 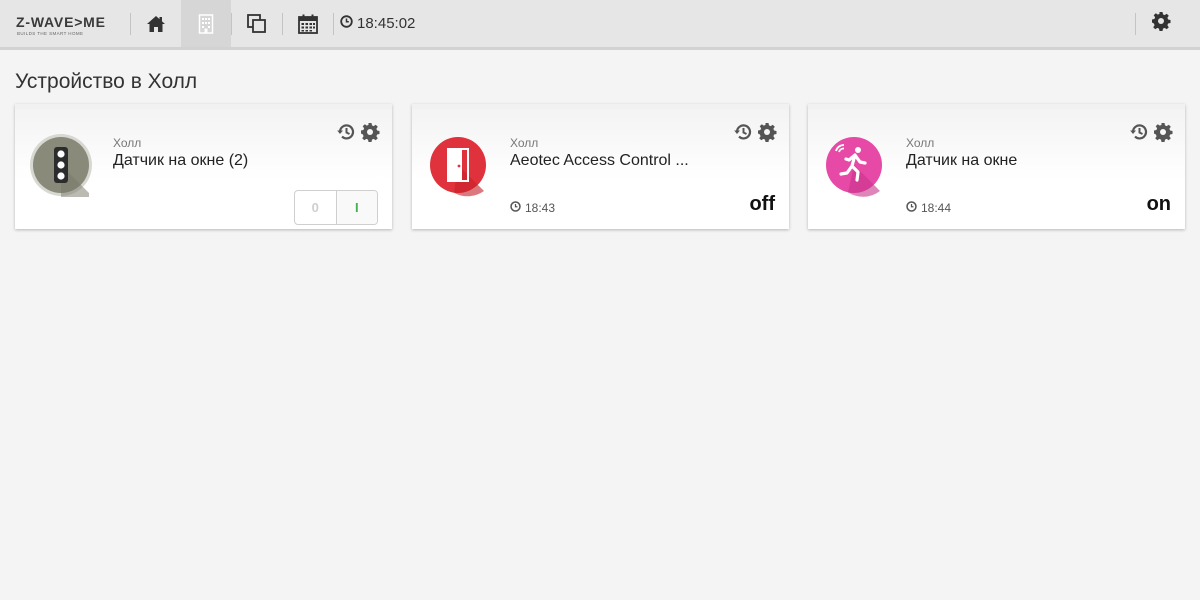 What do you see at coordinates (316, 207) in the screenshot?
I see `switch-off-button: 0` at bounding box center [316, 207].